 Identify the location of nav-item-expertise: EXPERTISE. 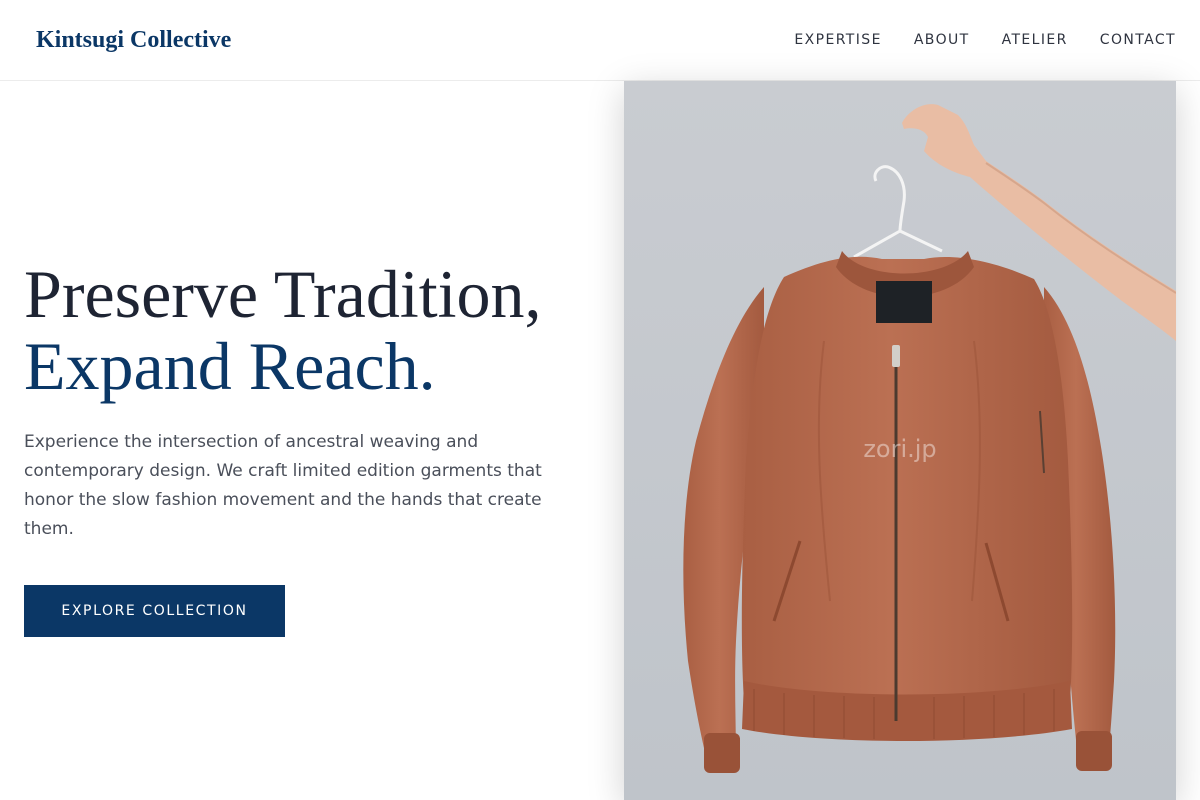
(837, 40).